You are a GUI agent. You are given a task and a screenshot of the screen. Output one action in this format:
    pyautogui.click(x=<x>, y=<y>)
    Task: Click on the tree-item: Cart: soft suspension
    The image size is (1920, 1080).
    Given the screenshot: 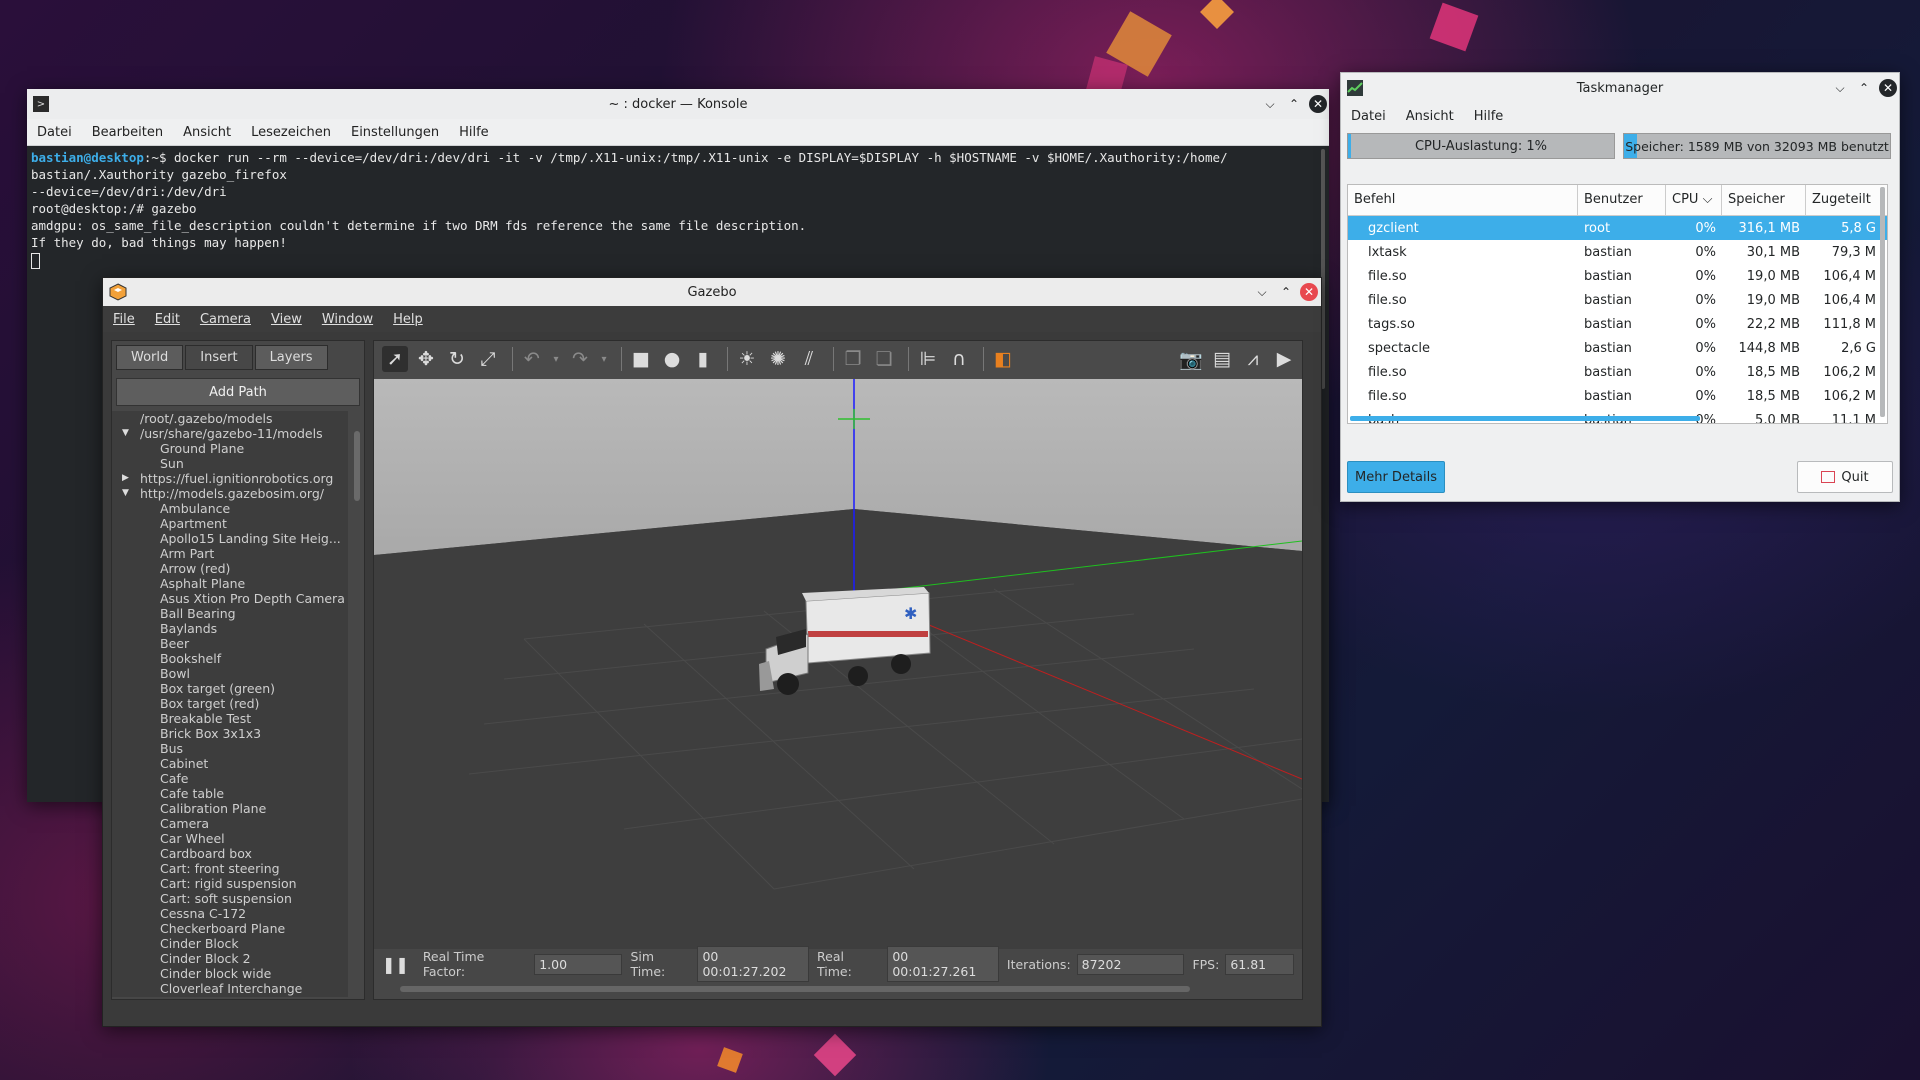 What is the action you would take?
    pyautogui.click(x=230, y=898)
    